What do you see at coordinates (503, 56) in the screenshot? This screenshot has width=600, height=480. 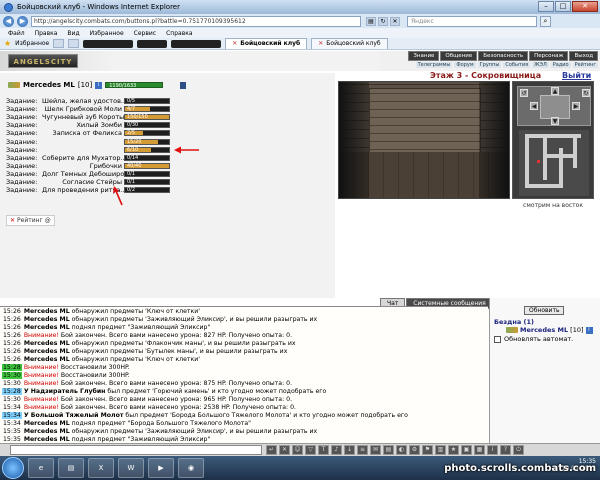 I see `nav-security: Безопасность` at bounding box center [503, 56].